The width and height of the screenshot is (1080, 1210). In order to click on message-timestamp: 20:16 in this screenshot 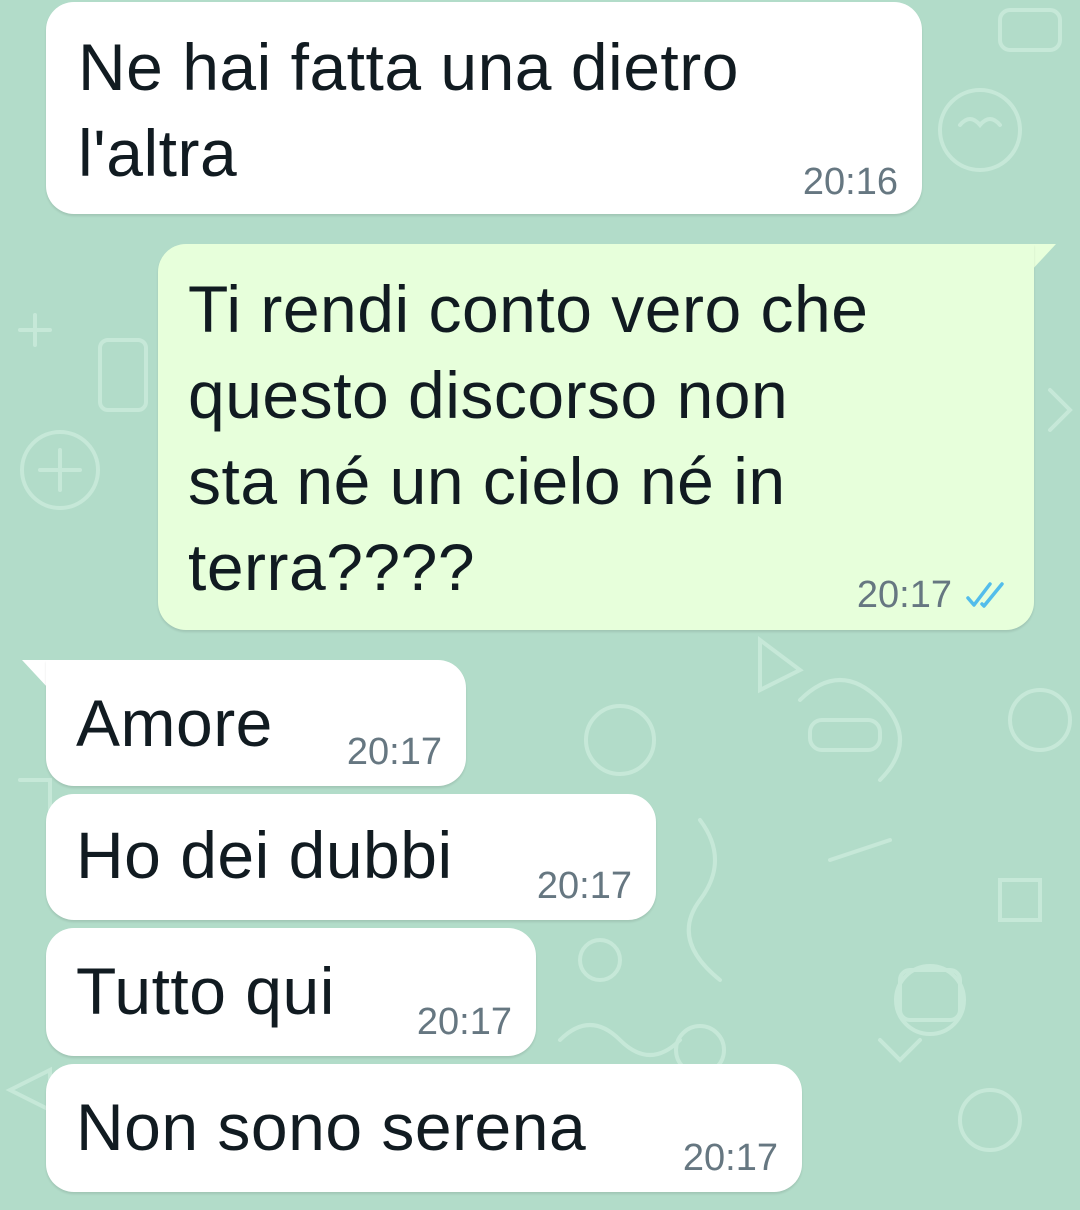, I will do `click(850, 182)`.